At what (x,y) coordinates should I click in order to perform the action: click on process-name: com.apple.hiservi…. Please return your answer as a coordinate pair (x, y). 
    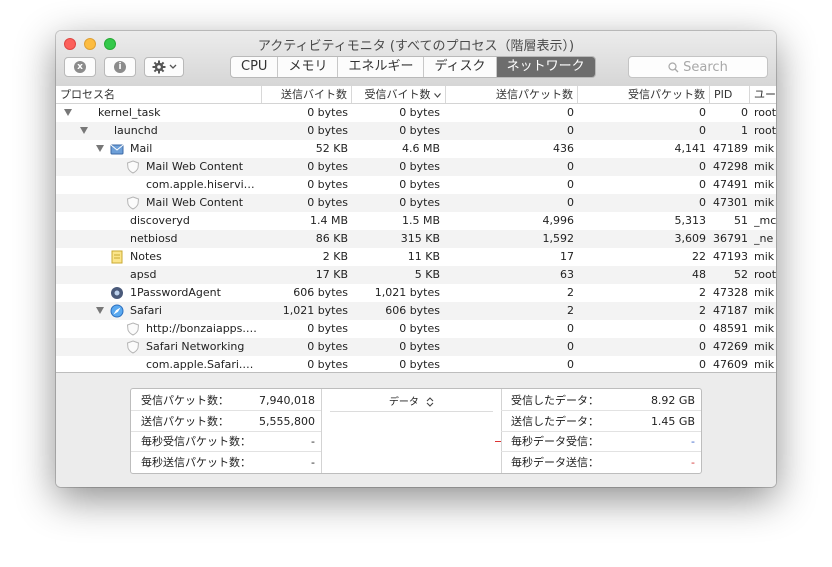
    Looking at the image, I should click on (200, 184).